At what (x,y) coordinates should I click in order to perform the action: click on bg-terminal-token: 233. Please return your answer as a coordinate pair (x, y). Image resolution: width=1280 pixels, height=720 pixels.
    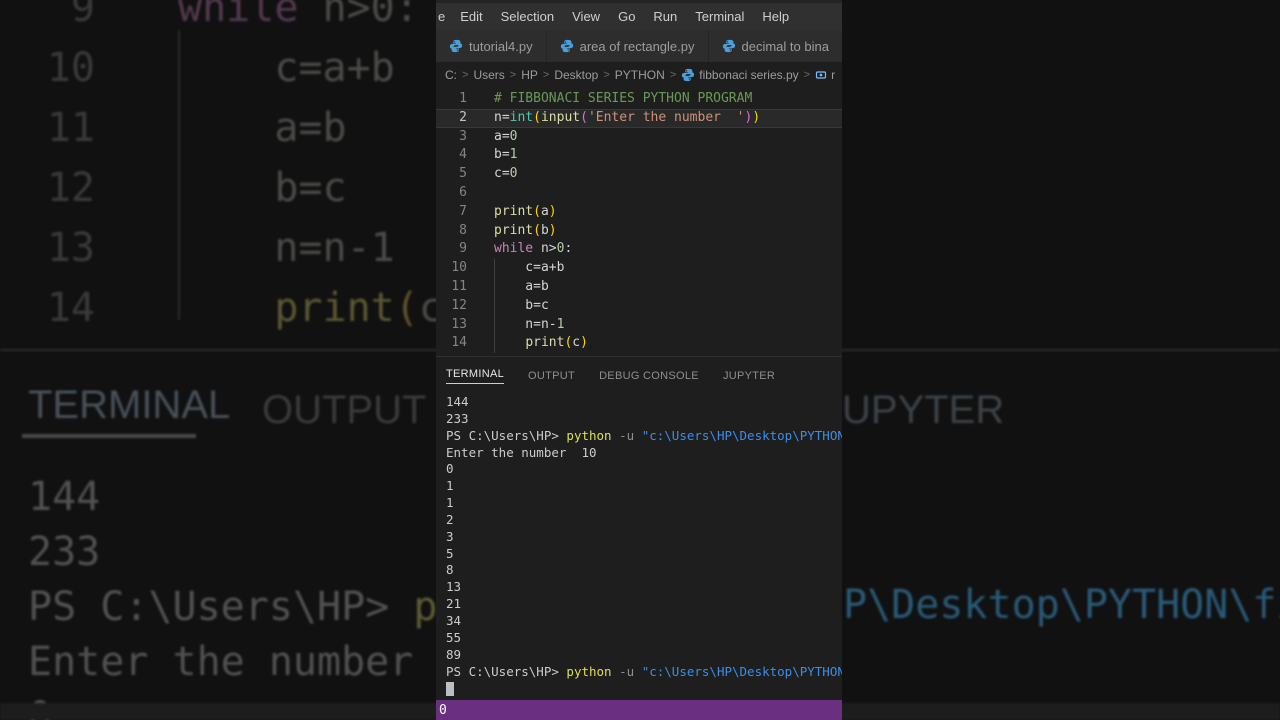
    Looking at the image, I should click on (64, 552).